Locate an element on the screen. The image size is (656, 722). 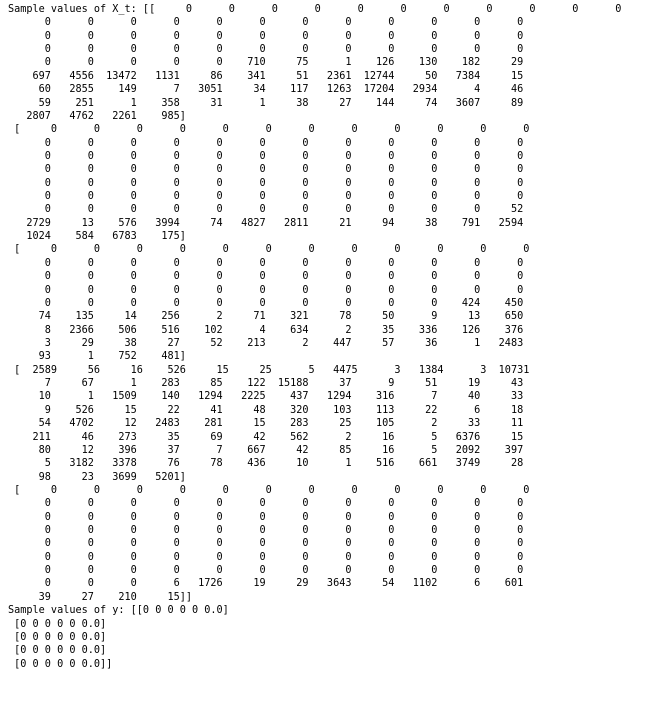
output-line: 0 0 0 0 0 0 0 0 0 0 424 450 is located at coordinates (266, 303).